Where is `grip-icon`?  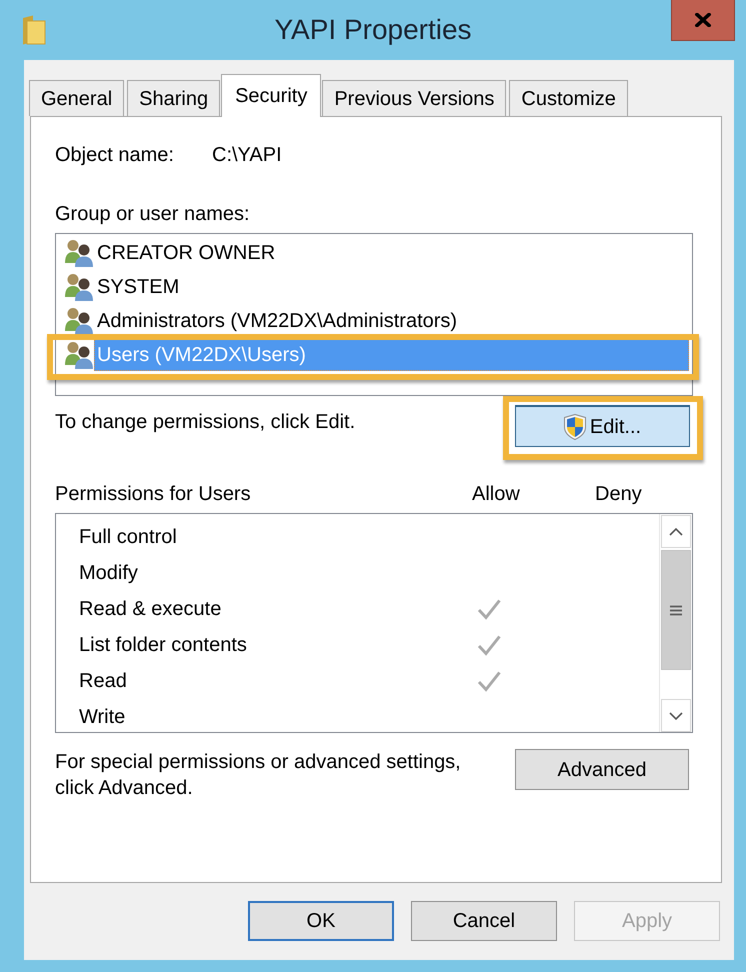 grip-icon is located at coordinates (676, 610).